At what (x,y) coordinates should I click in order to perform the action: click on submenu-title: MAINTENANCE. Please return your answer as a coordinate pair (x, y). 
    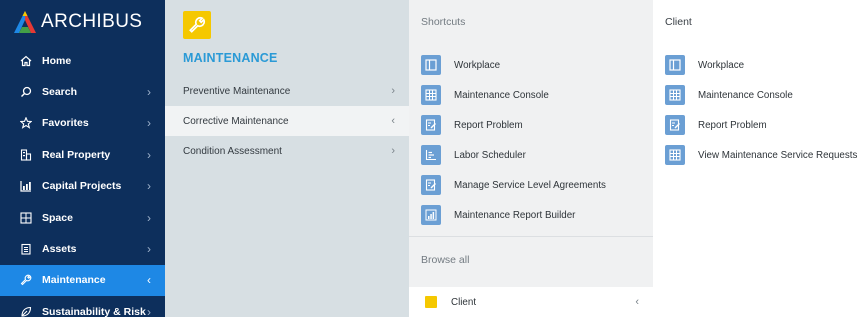
    Looking at the image, I should click on (230, 58).